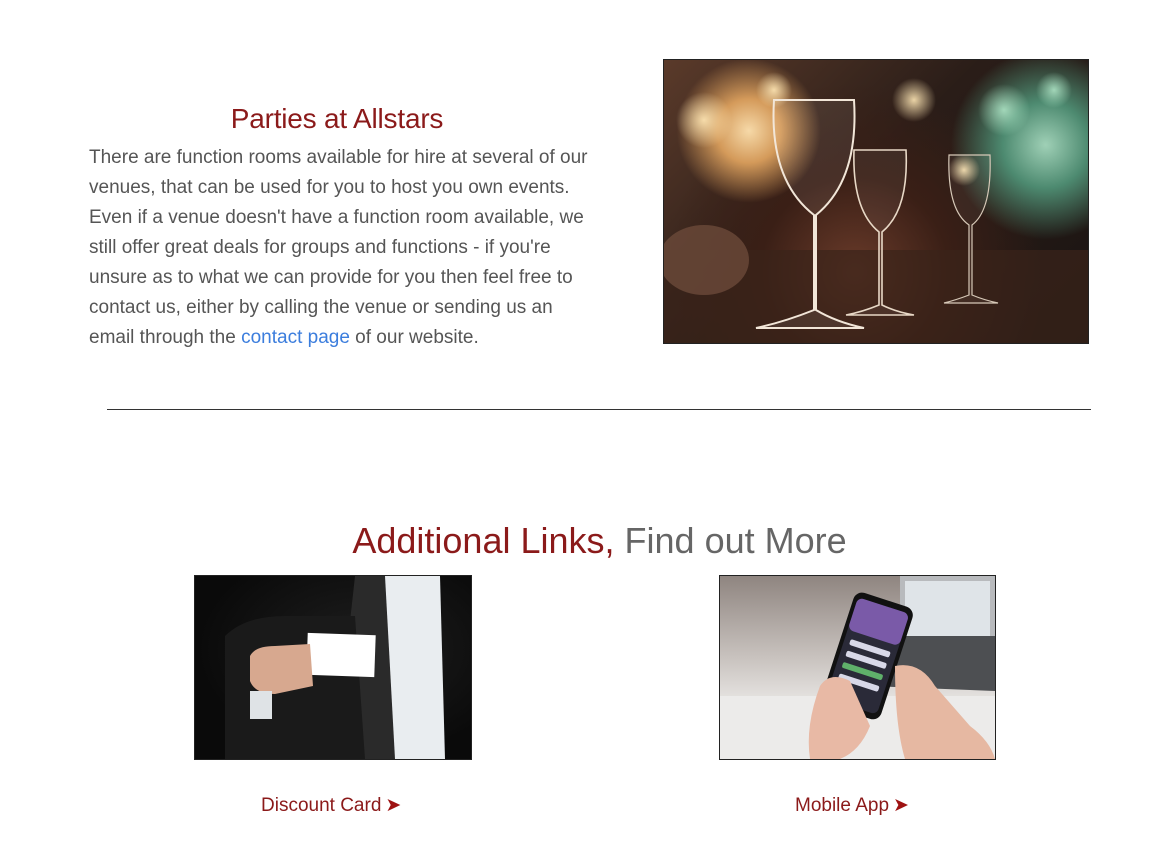 Image resolution: width=1163 pixels, height=843 pixels. I want to click on mobile-app-image, so click(857, 667).